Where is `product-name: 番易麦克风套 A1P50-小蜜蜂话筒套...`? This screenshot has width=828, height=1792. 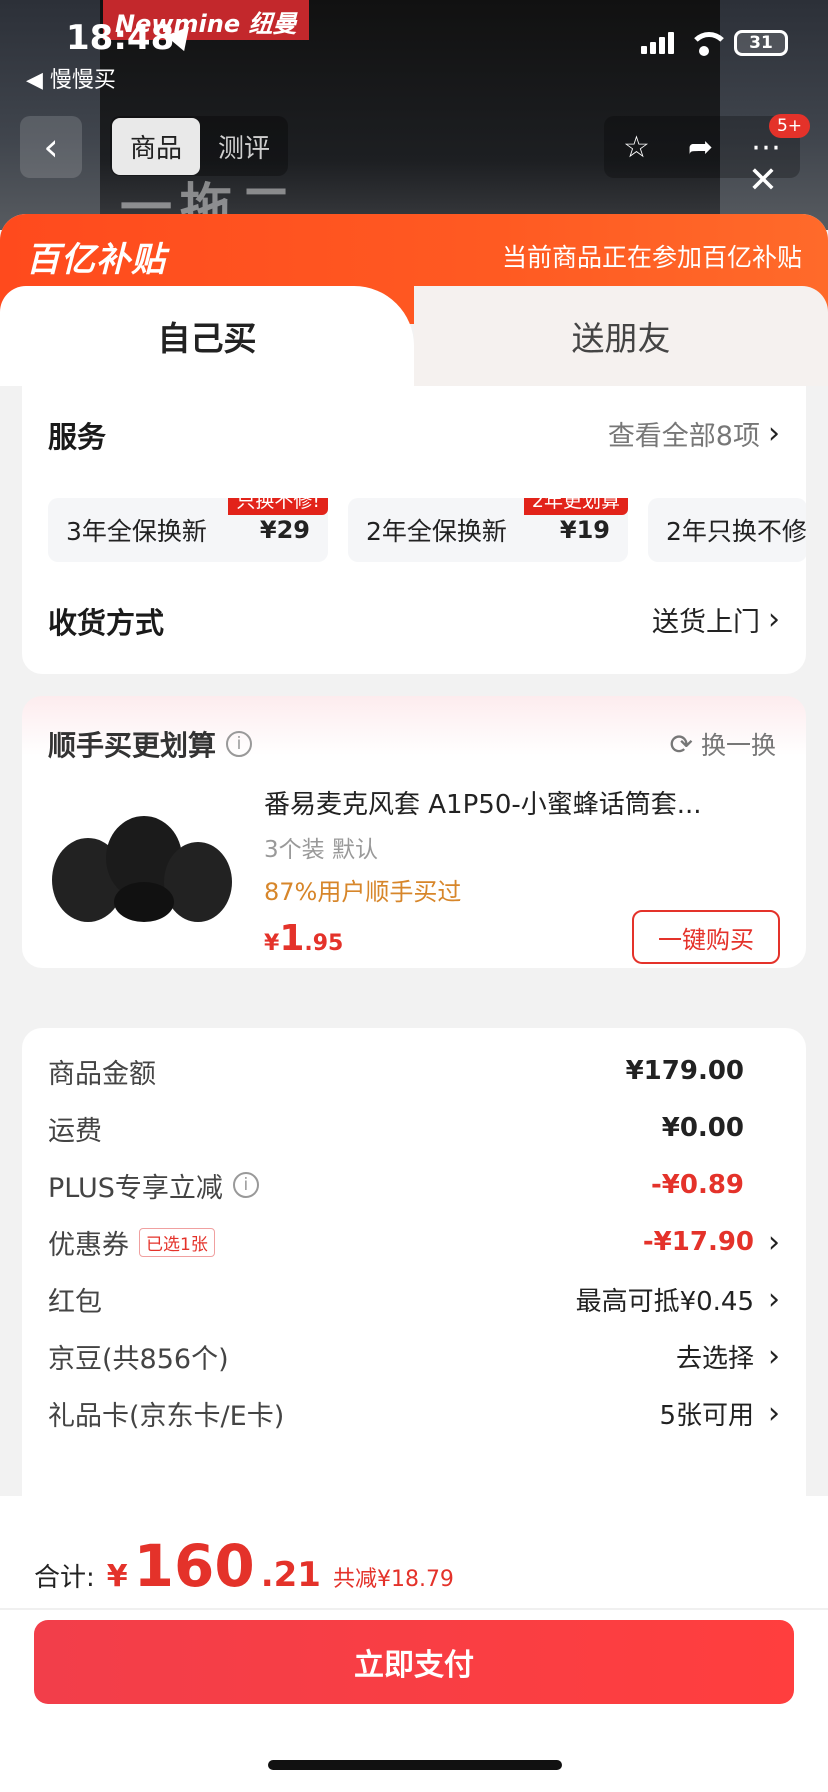
product-name: 番易麦克风套 A1P50-小蜜蜂话筒套... is located at coordinates (524, 802).